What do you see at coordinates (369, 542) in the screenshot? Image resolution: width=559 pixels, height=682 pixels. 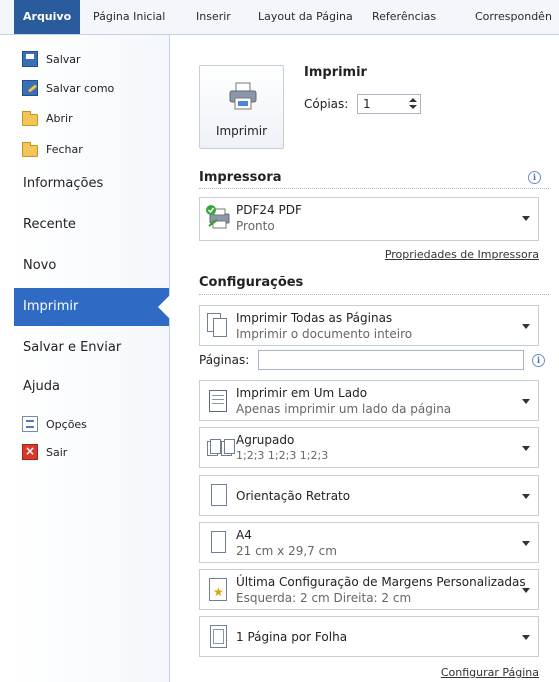 I see `paper-size-dropdown: A4 21 cm x 29,7 cm` at bounding box center [369, 542].